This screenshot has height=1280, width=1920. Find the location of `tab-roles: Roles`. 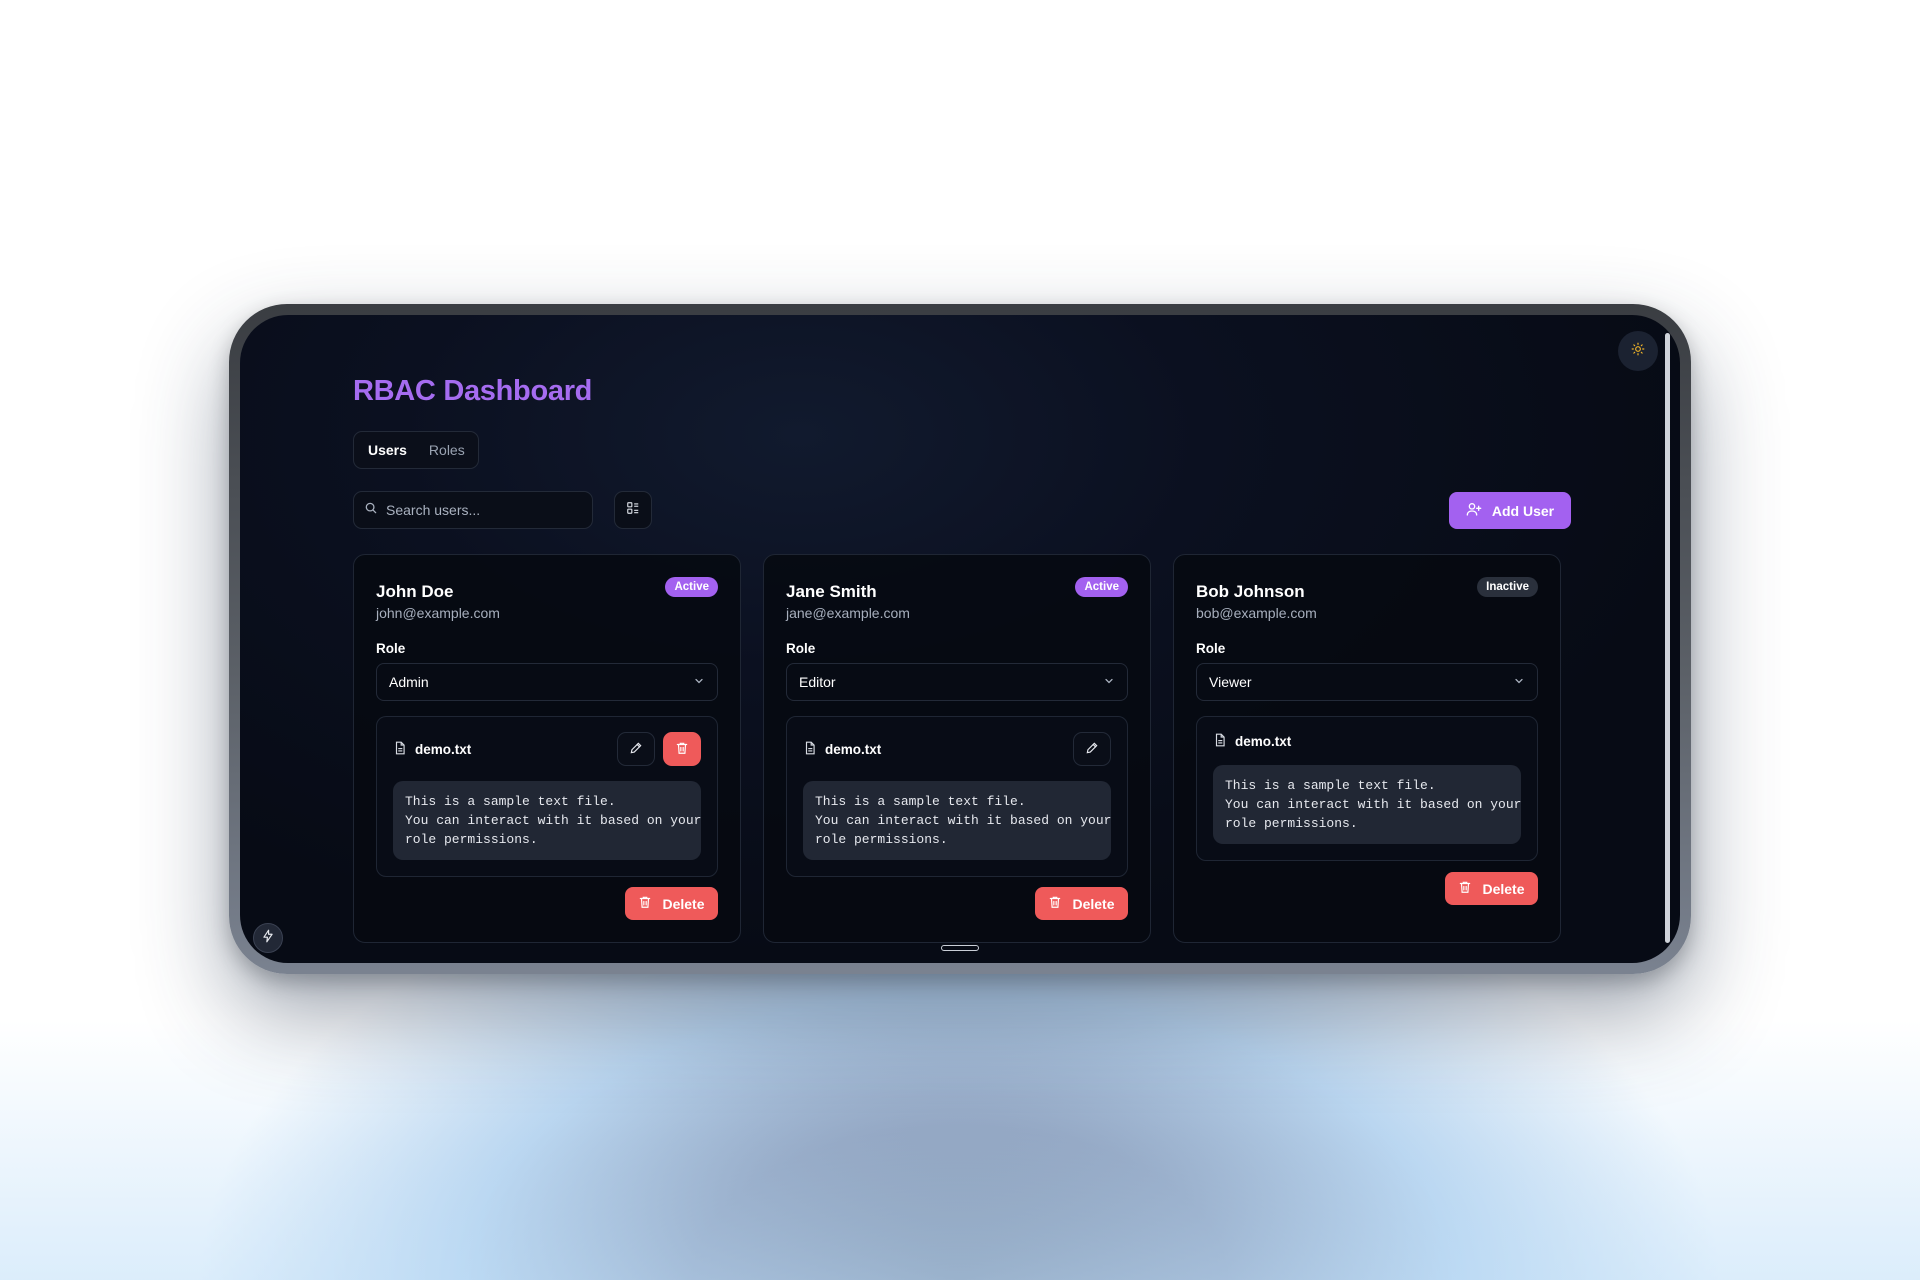

tab-roles: Roles is located at coordinates (447, 450).